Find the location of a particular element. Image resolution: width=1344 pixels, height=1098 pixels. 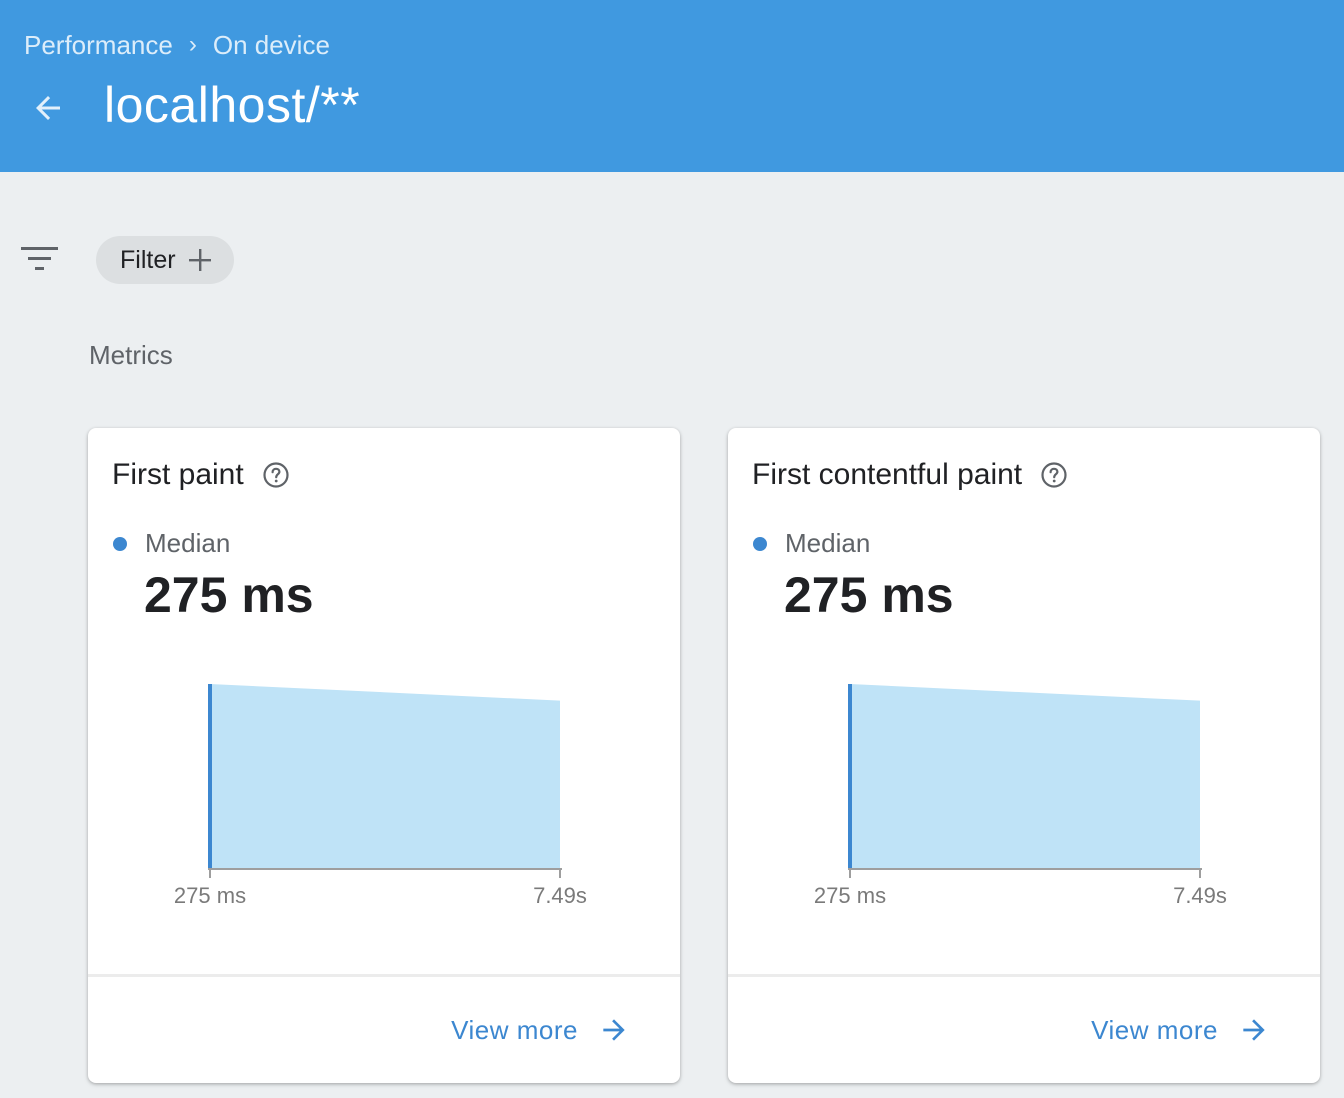

add-filter-chip: Filter is located at coordinates (165, 260).